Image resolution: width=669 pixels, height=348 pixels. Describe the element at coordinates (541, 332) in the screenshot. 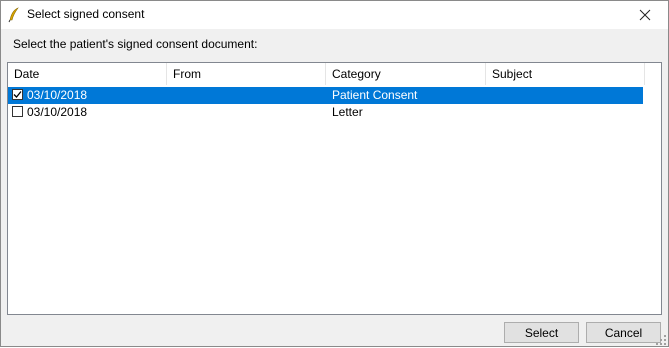

I see `select-button: Select` at that location.